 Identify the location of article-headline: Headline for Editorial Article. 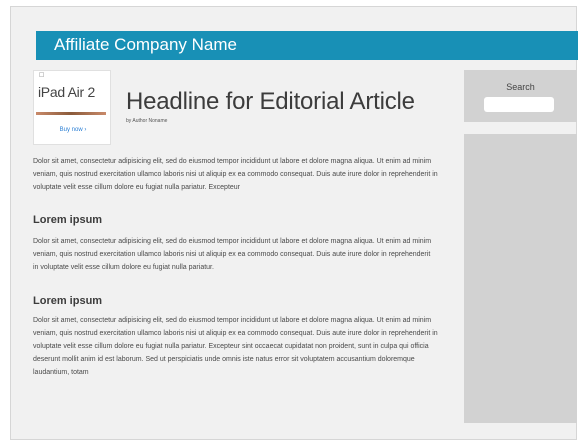
(270, 101).